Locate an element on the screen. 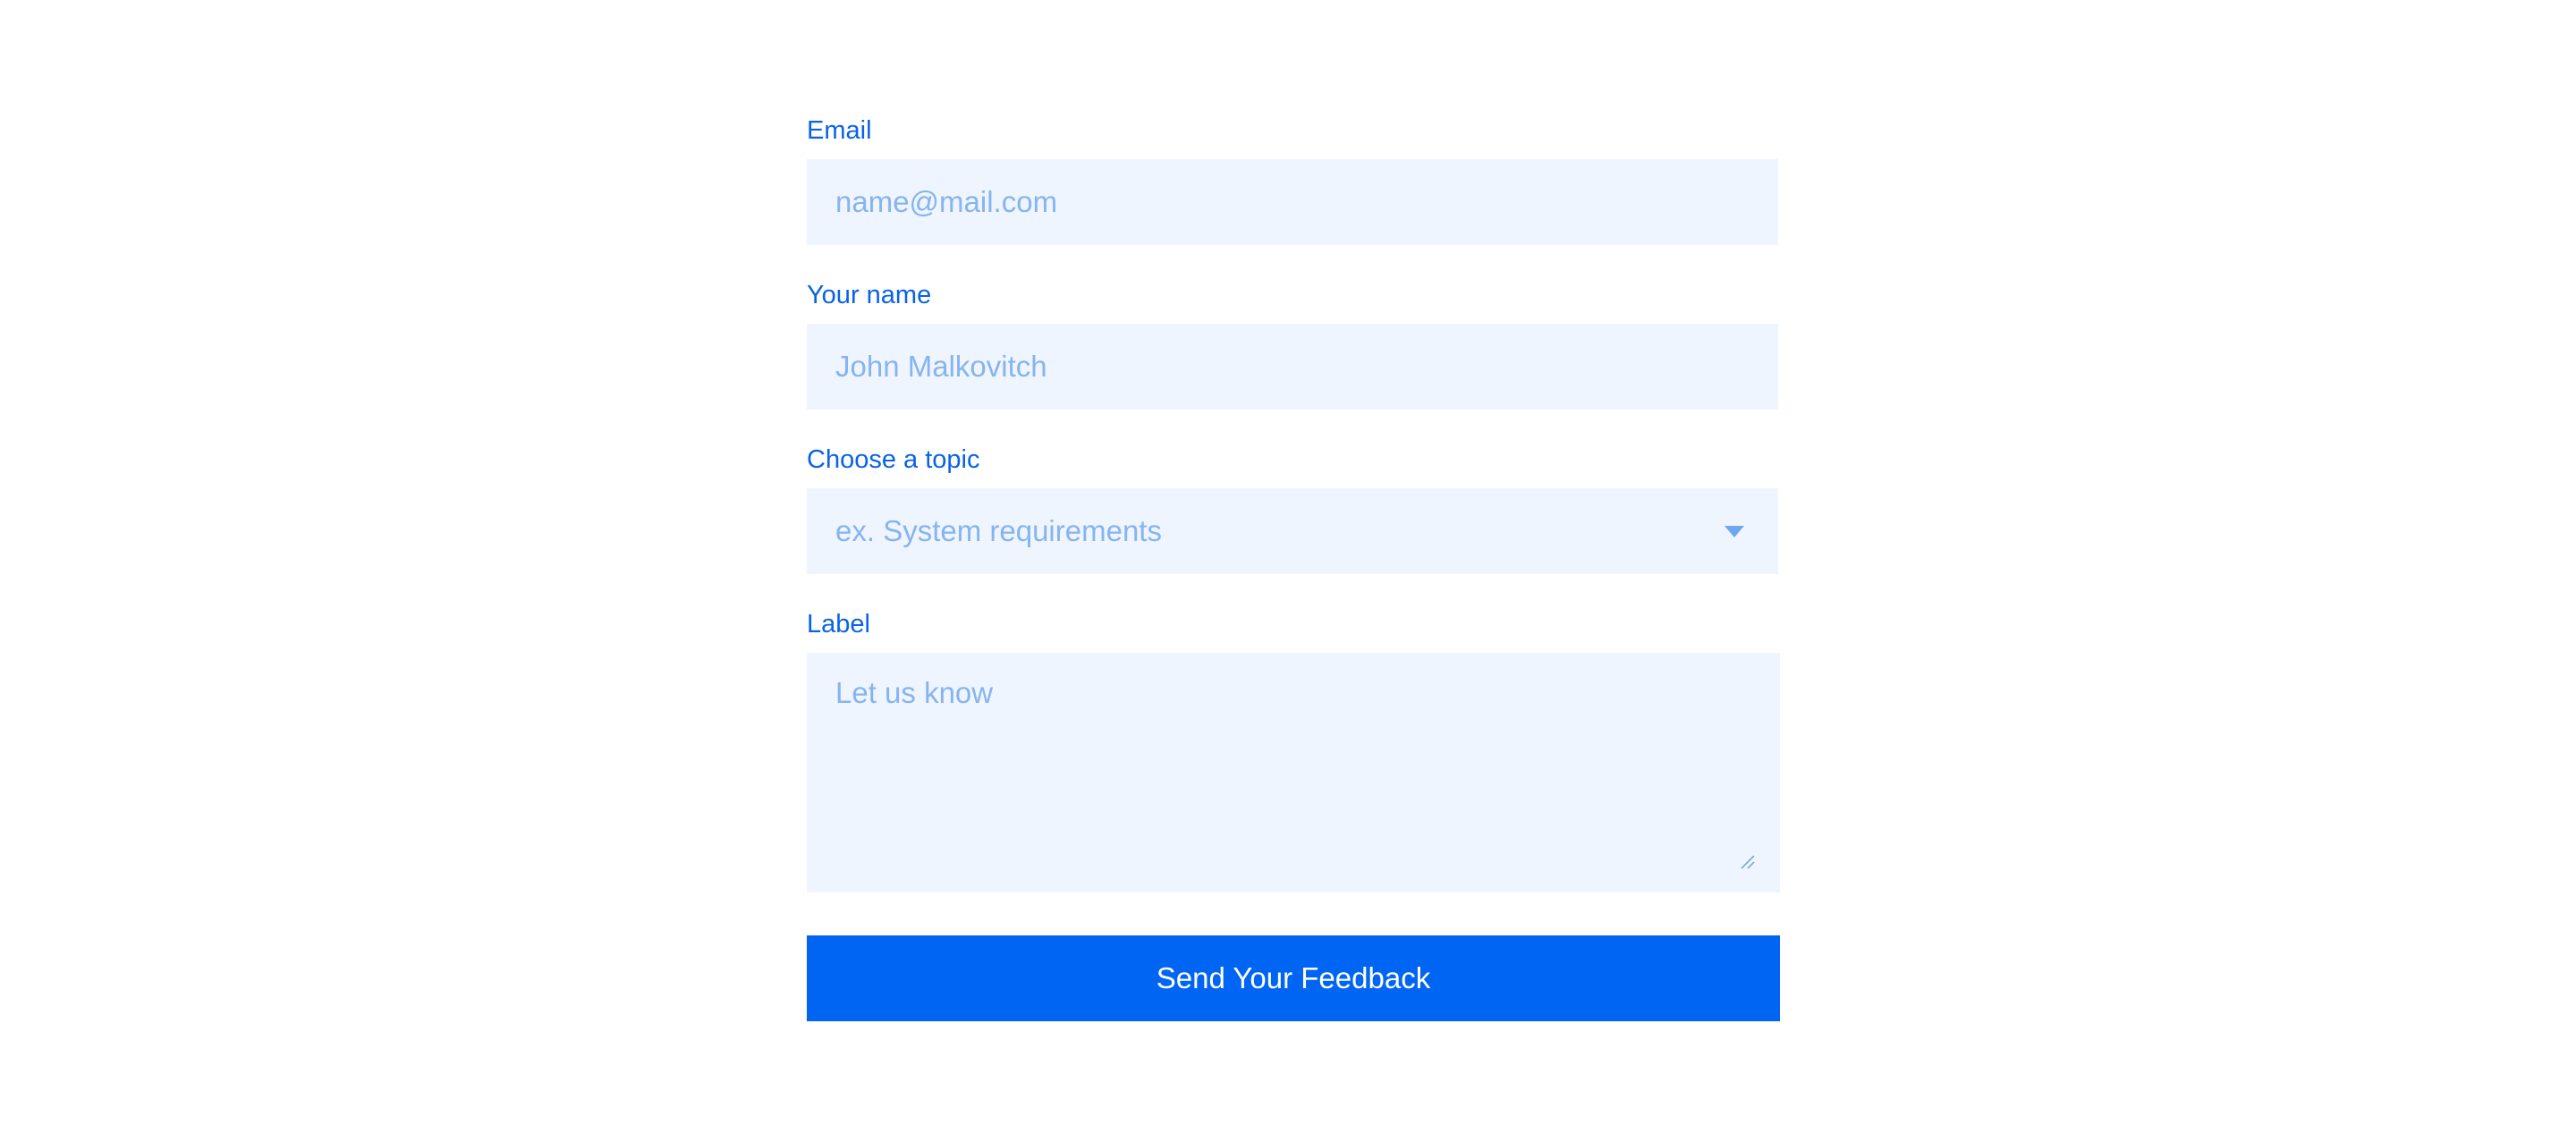 The image size is (2576, 1125). message-textarea is located at coordinates (1293, 773).